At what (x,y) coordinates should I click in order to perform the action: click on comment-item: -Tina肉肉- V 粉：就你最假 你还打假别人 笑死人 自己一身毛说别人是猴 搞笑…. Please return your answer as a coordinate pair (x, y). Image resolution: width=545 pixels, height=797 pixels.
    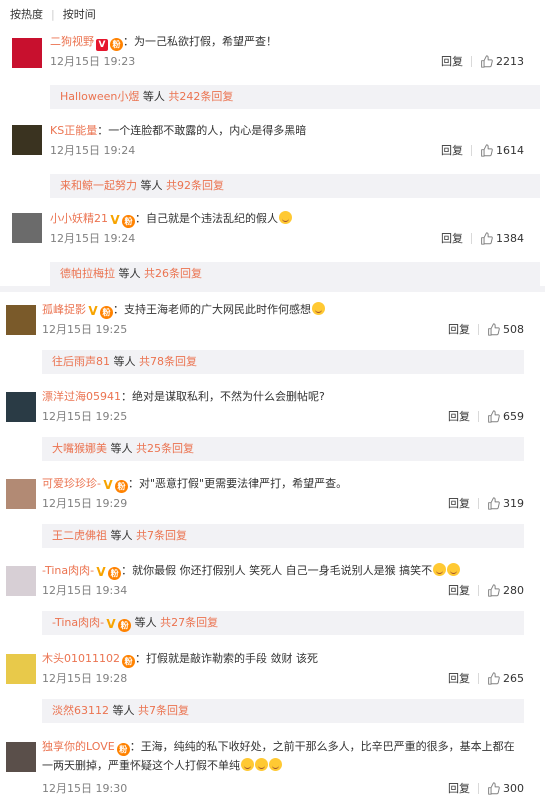
    Looking at the image, I should click on (272, 600).